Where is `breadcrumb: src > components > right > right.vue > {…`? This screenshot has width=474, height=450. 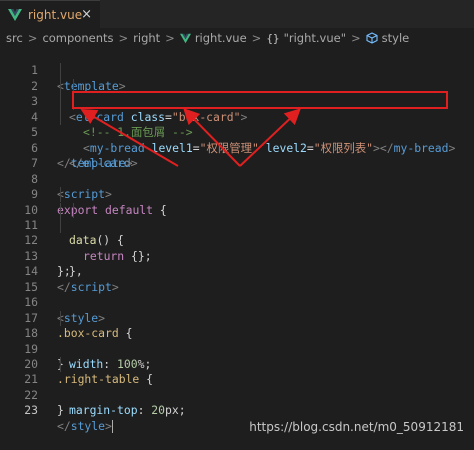
breadcrumb: src > components > right > right.vue > {… is located at coordinates (237, 38).